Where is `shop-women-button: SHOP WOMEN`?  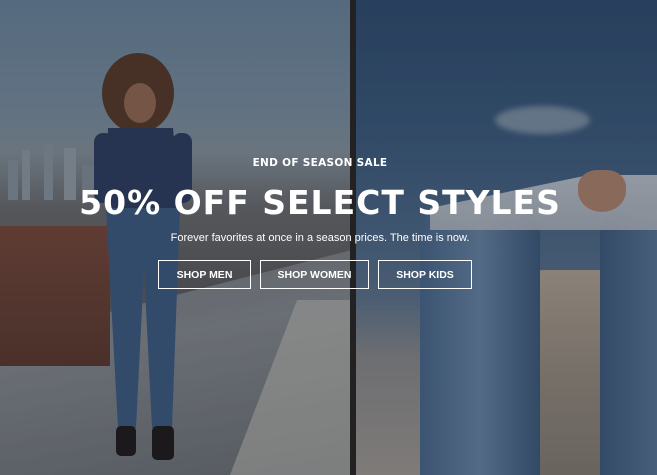
shop-women-button: SHOP WOMEN is located at coordinates (314, 274).